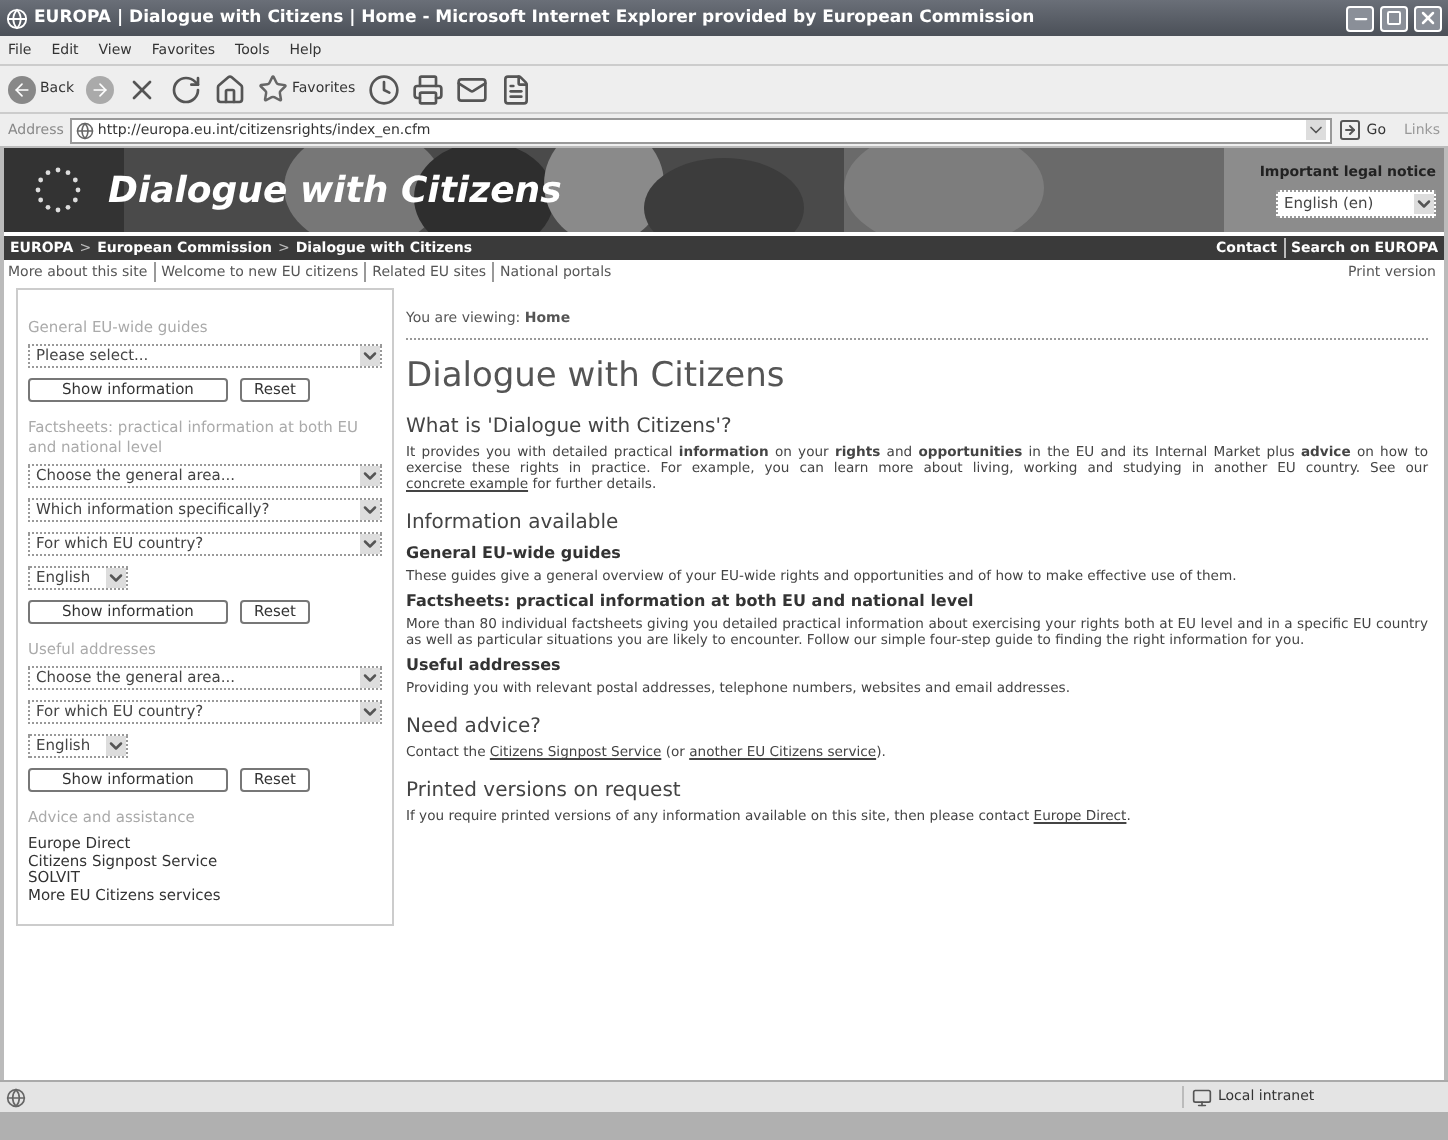 The image size is (1448, 1140). Describe the element at coordinates (186, 89) in the screenshot. I see `refresh-icon` at that location.